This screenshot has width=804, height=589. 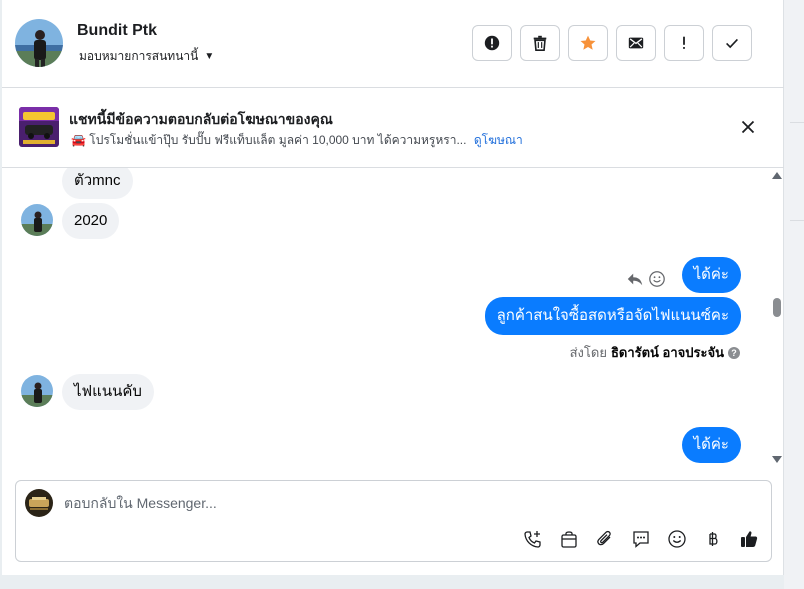 I want to click on paperclip-icon, so click(x=604, y=538).